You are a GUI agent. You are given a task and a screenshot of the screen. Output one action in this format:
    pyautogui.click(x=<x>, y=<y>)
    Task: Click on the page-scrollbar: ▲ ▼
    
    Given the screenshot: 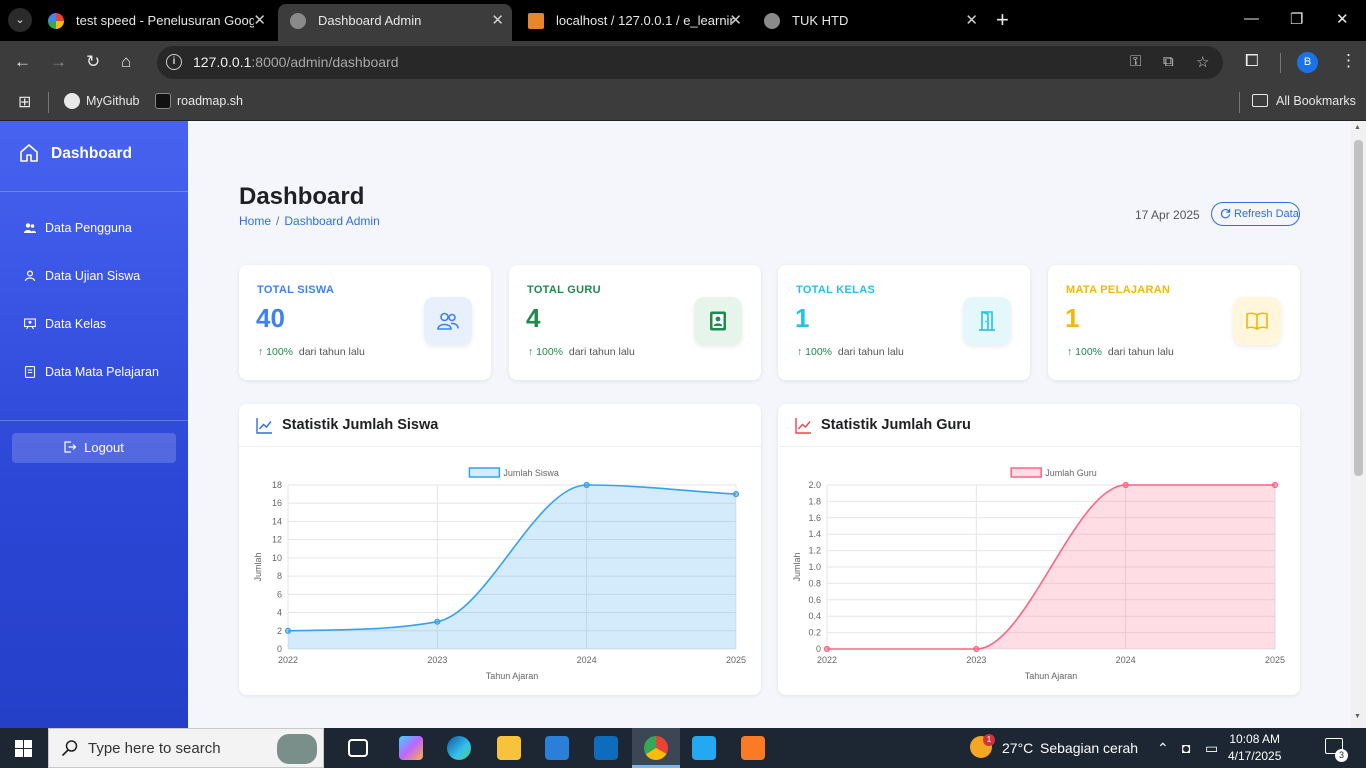 What is the action you would take?
    pyautogui.click(x=1358, y=424)
    